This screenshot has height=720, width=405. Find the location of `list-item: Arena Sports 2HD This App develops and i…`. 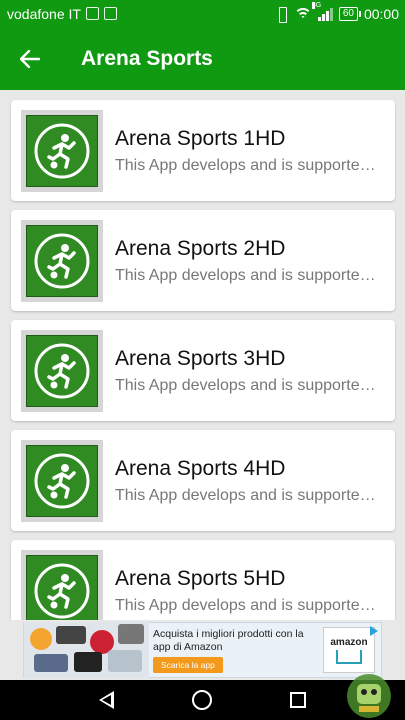

list-item: Arena Sports 2HD This App develops and i… is located at coordinates (203, 260).